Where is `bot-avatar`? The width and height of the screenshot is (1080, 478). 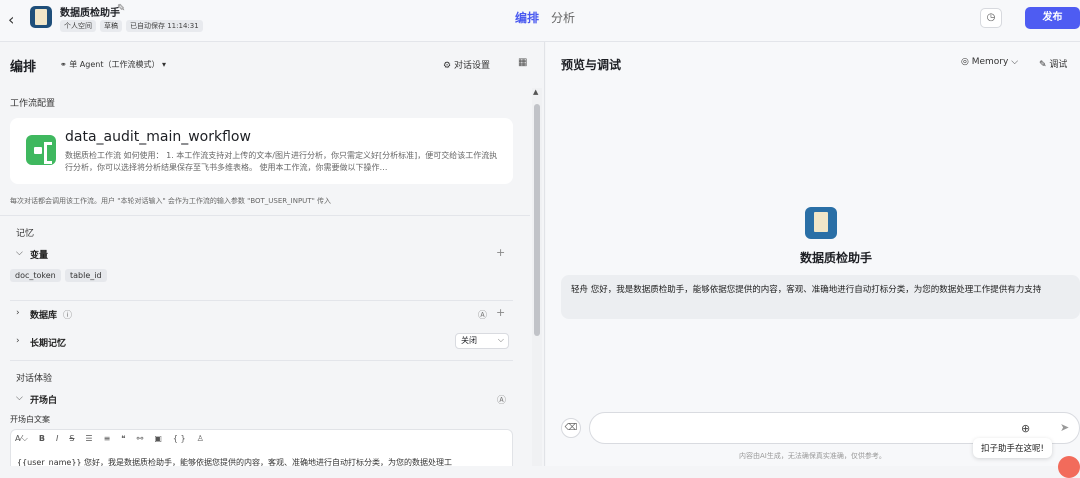
bot-avatar is located at coordinates (821, 223).